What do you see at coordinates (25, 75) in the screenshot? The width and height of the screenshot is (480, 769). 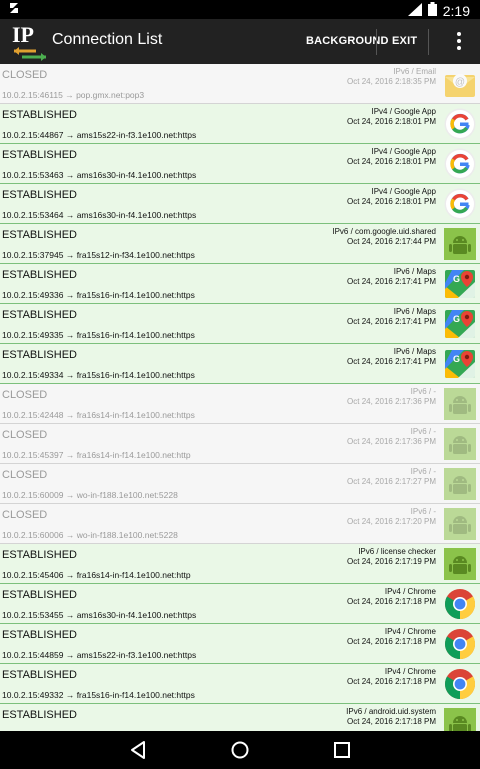 I see `connection-state: CLOSED` at bounding box center [25, 75].